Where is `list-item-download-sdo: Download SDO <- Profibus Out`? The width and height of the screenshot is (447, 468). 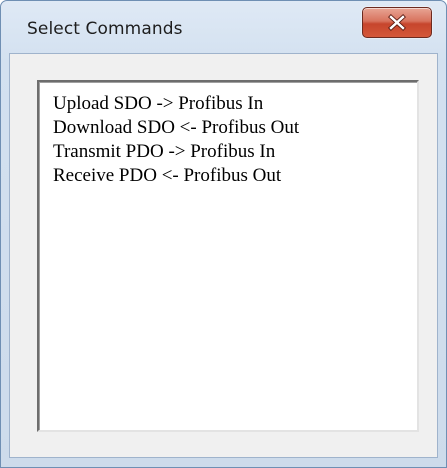 list-item-download-sdo: Download SDO <- Profibus Out is located at coordinates (176, 128).